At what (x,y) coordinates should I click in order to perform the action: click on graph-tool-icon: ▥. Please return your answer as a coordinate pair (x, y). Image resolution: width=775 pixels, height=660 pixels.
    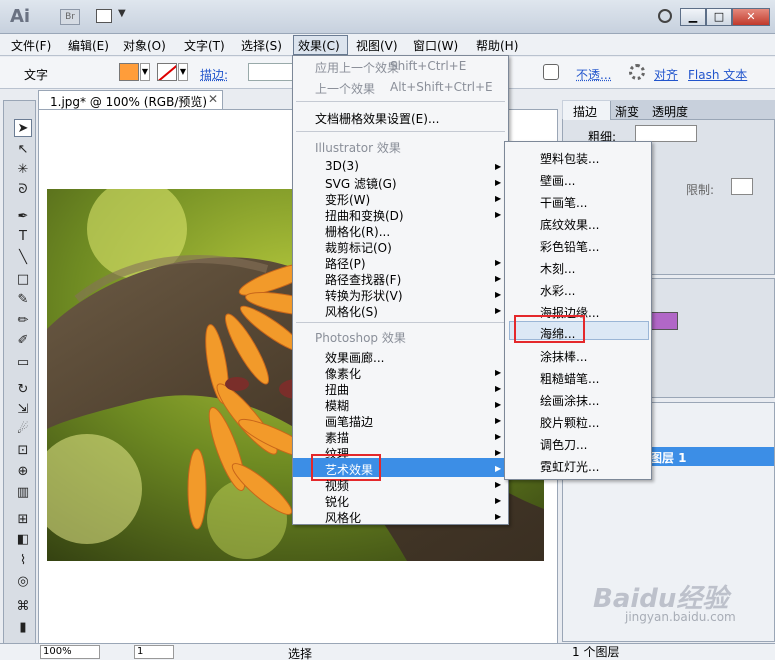
    Looking at the image, I should click on (23, 493).